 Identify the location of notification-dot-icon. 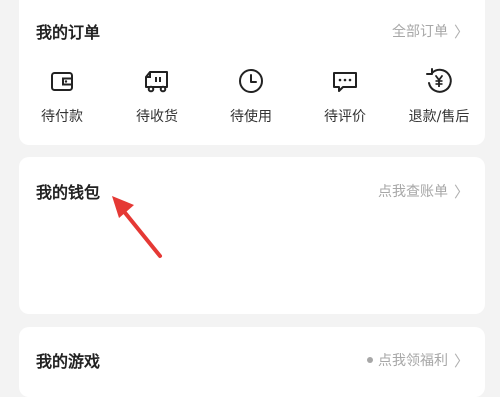
(369, 360).